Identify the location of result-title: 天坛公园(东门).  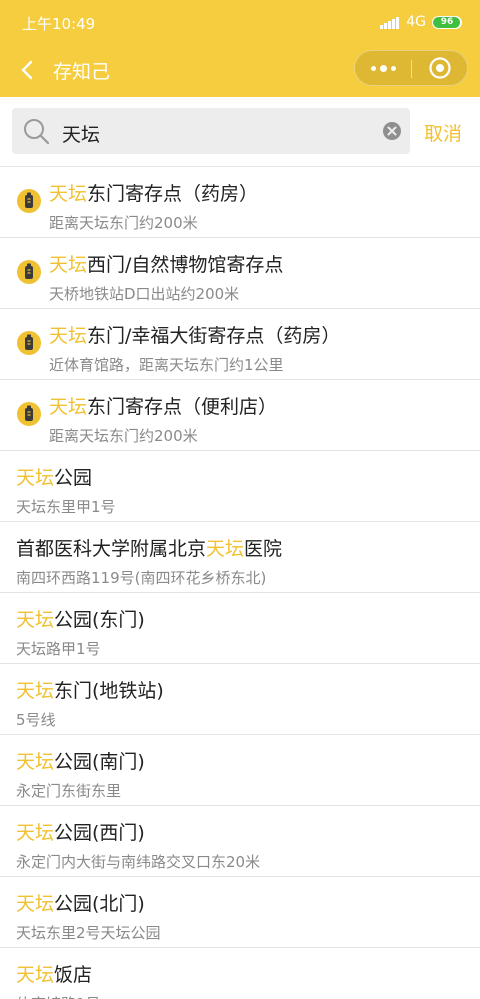
(80, 618).